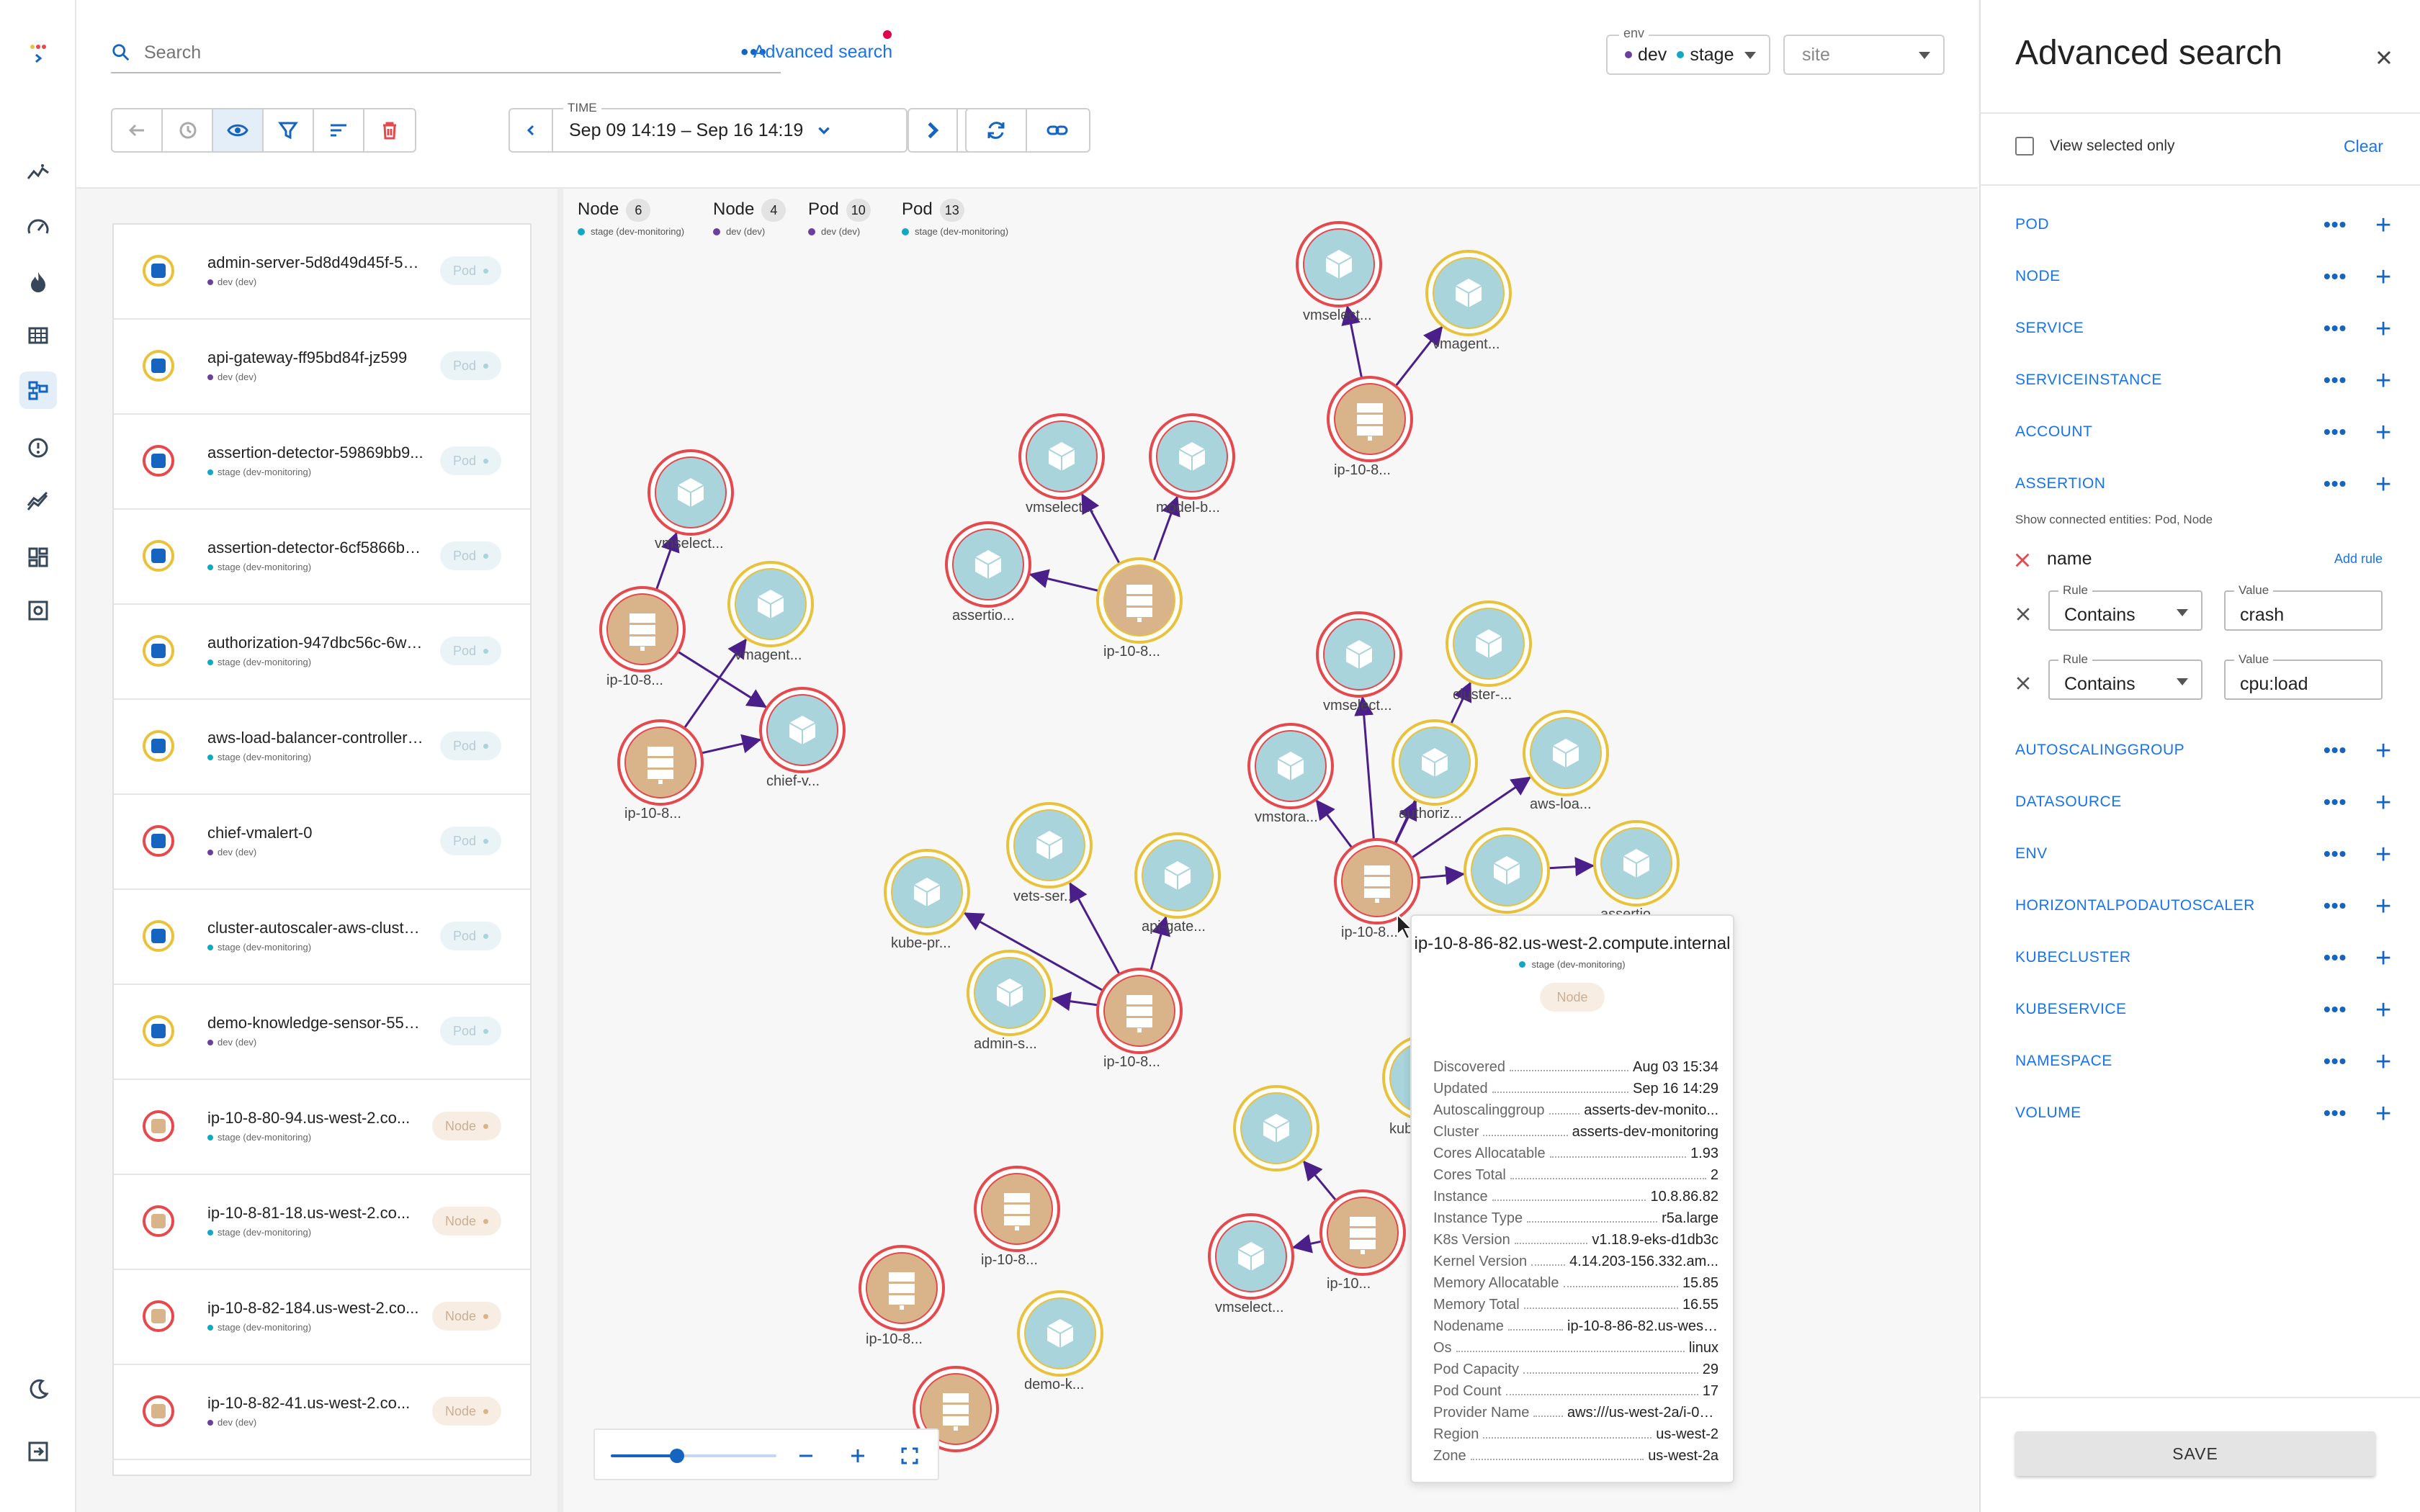 The width and height of the screenshot is (2420, 1512). What do you see at coordinates (560, 850) in the screenshot?
I see `panel-resize-handle` at bounding box center [560, 850].